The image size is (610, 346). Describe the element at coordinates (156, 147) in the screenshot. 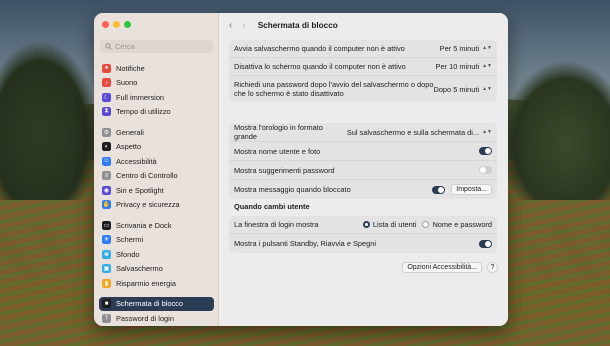

I see `sidebar-item-6: ◐ Aspetto` at that location.